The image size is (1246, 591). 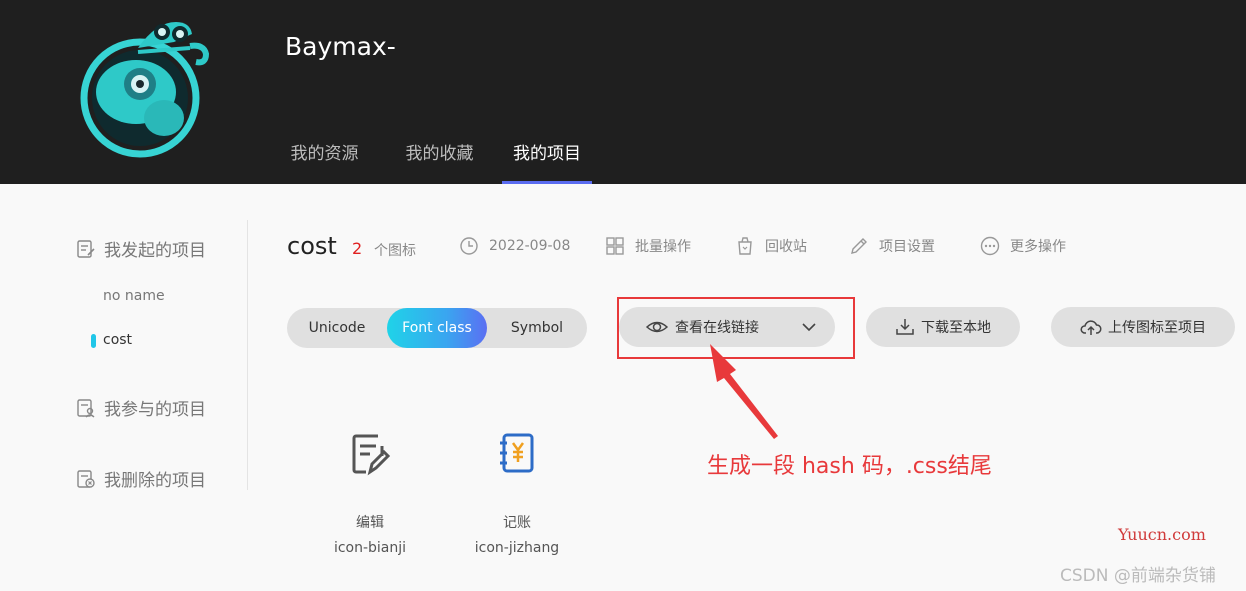 What do you see at coordinates (469, 246) in the screenshot?
I see `clock-icon` at bounding box center [469, 246].